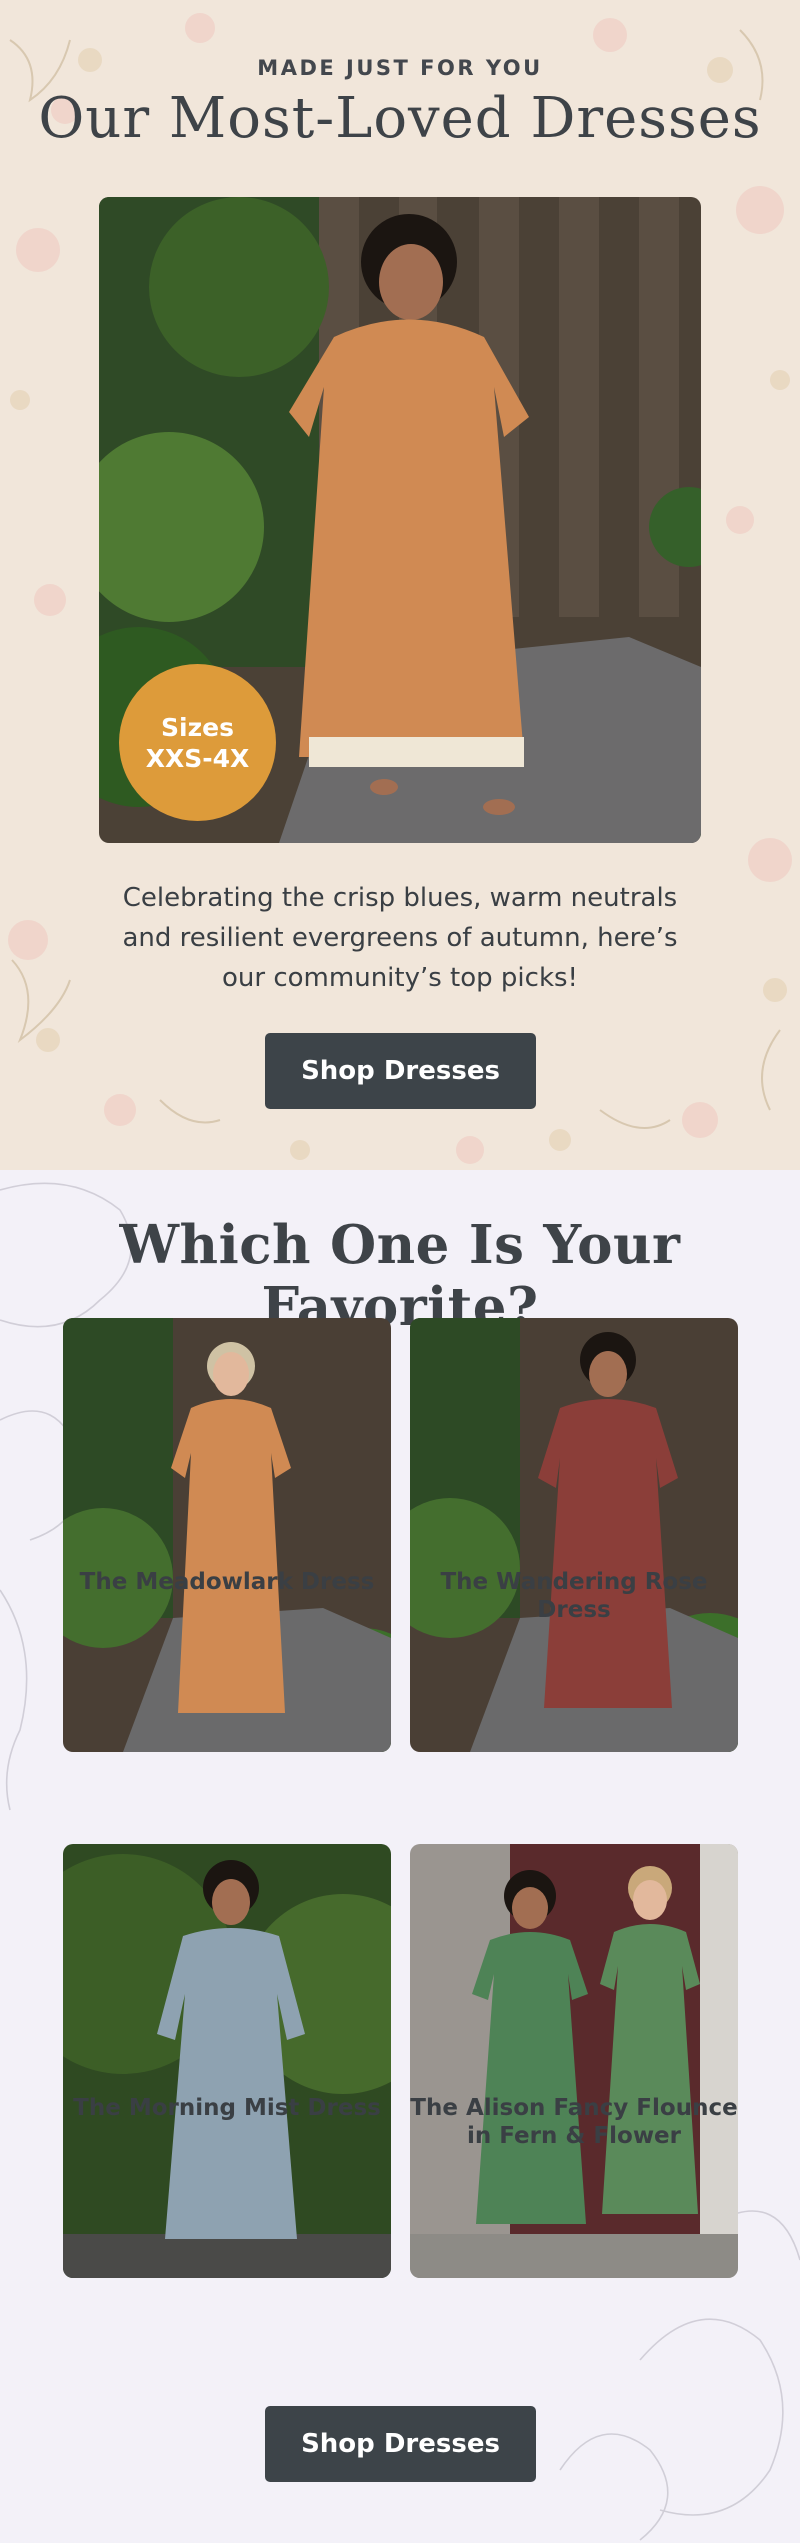  I want to click on shop-dresses-button-bottom: Shop Dresses, so click(400, 2444).